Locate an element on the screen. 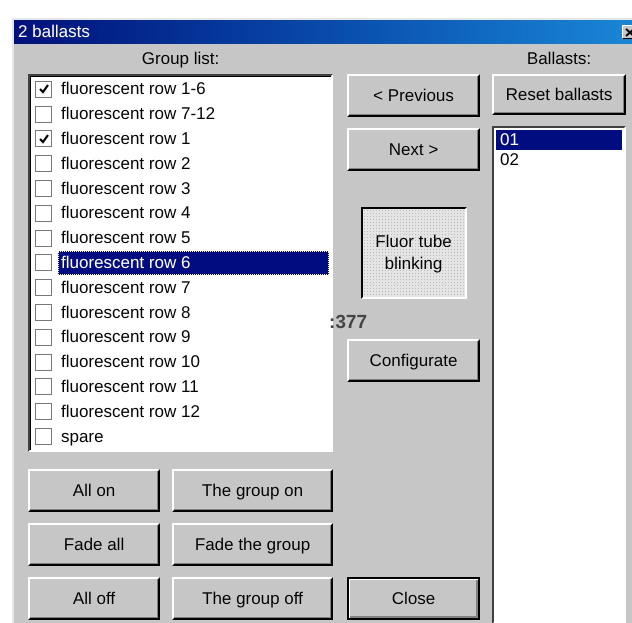  count-label: :377 is located at coordinates (348, 323).